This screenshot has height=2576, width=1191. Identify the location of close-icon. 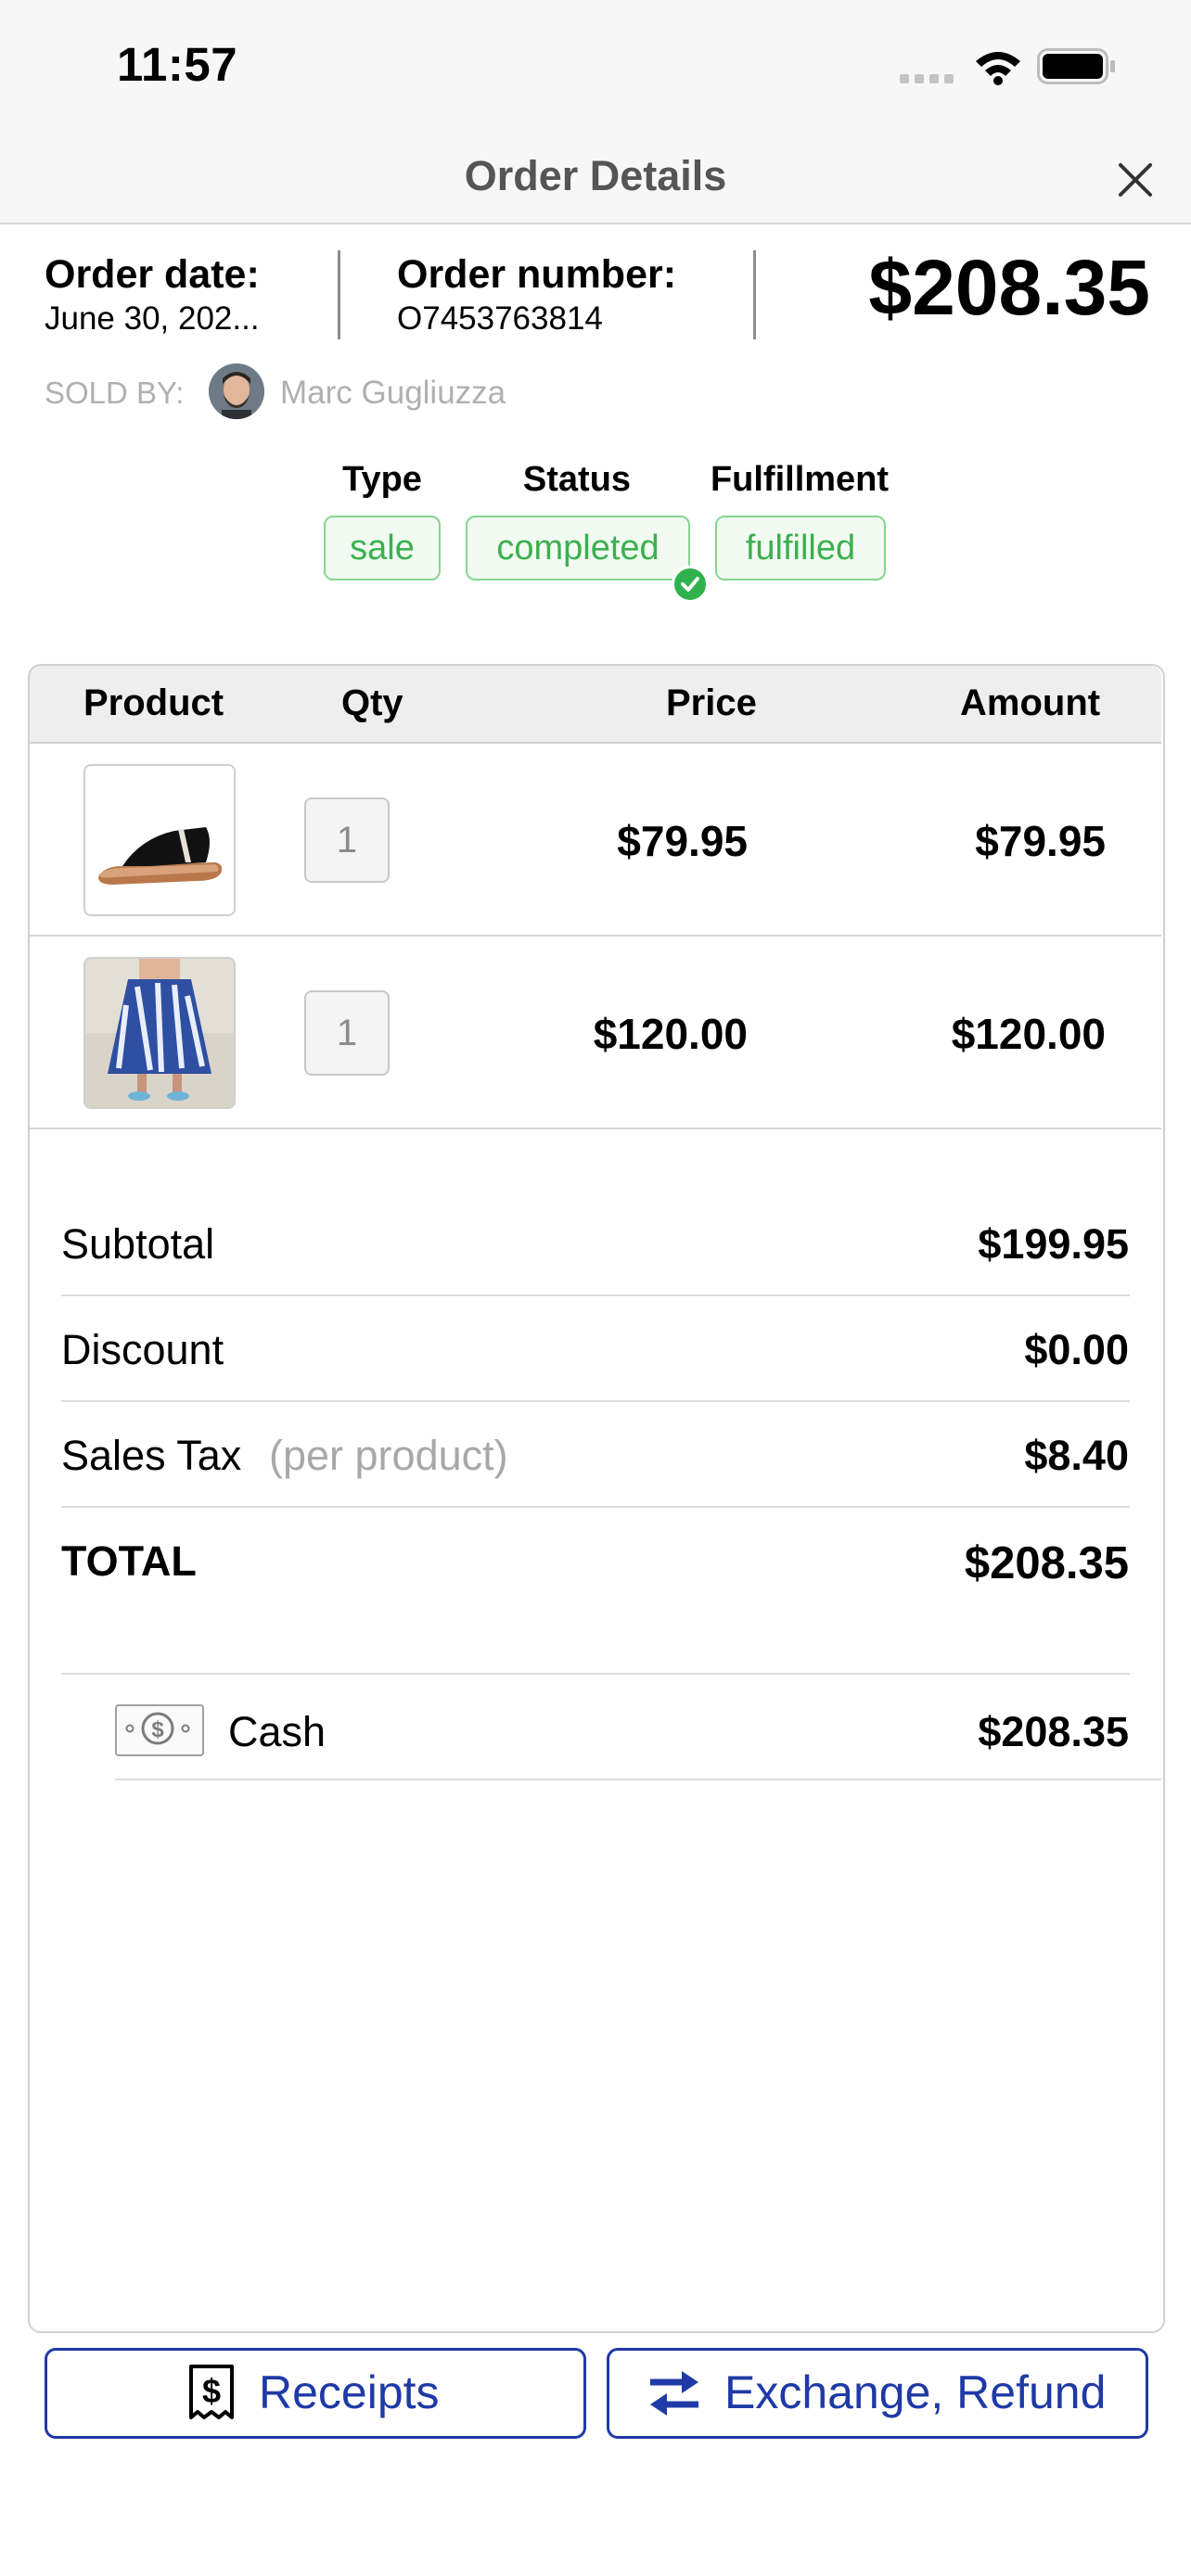
(1135, 180).